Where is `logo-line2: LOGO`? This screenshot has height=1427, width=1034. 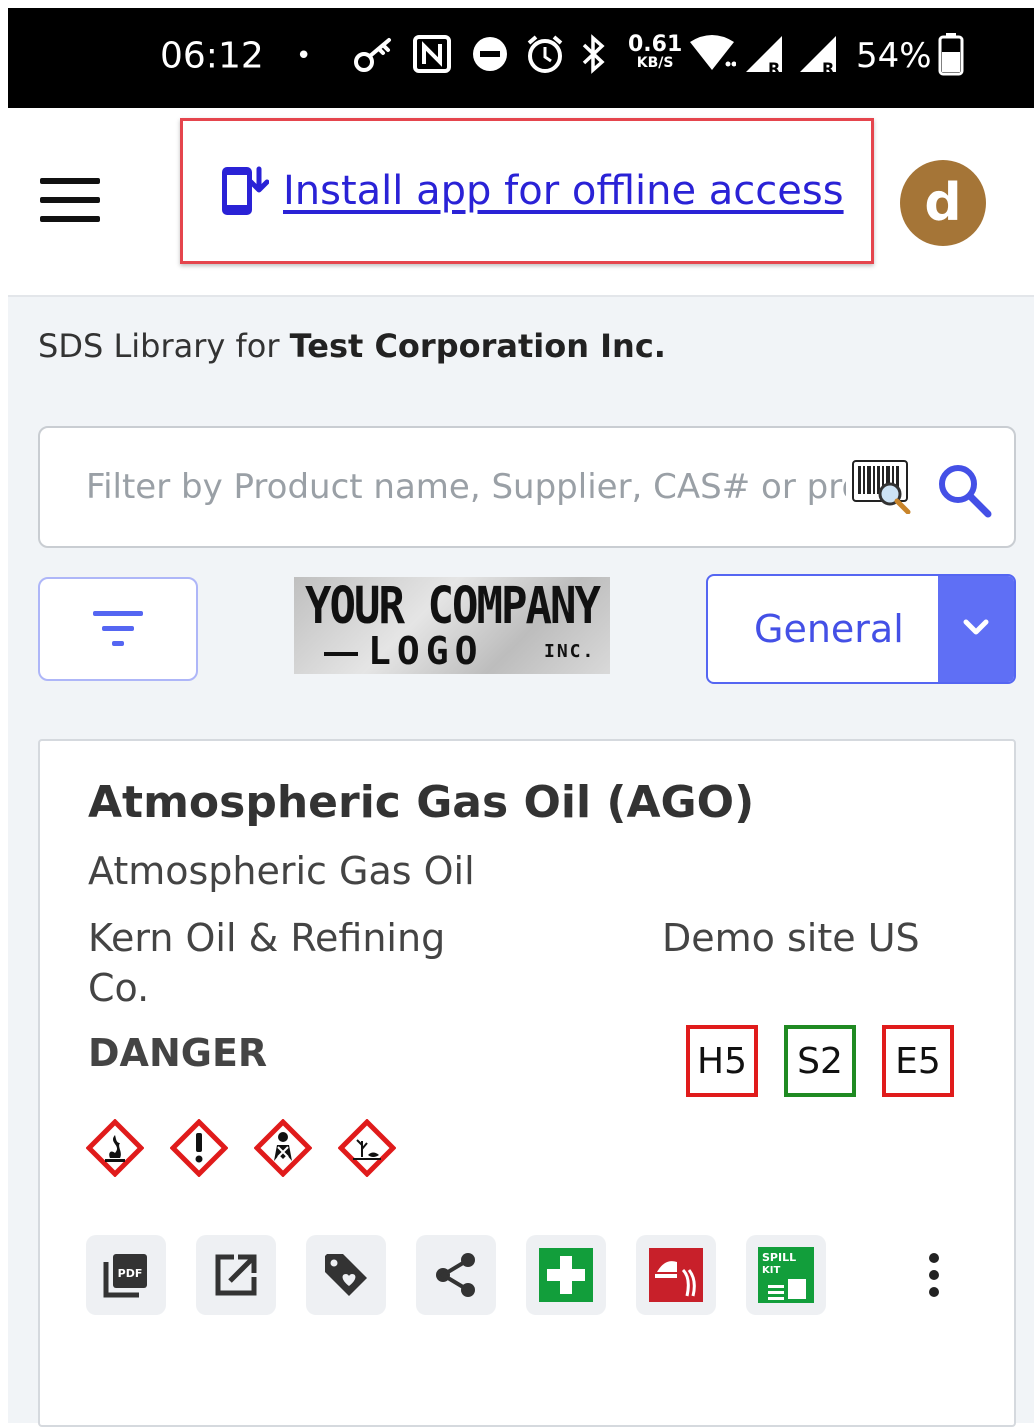
logo-line2: LOGO is located at coordinates (404, 651).